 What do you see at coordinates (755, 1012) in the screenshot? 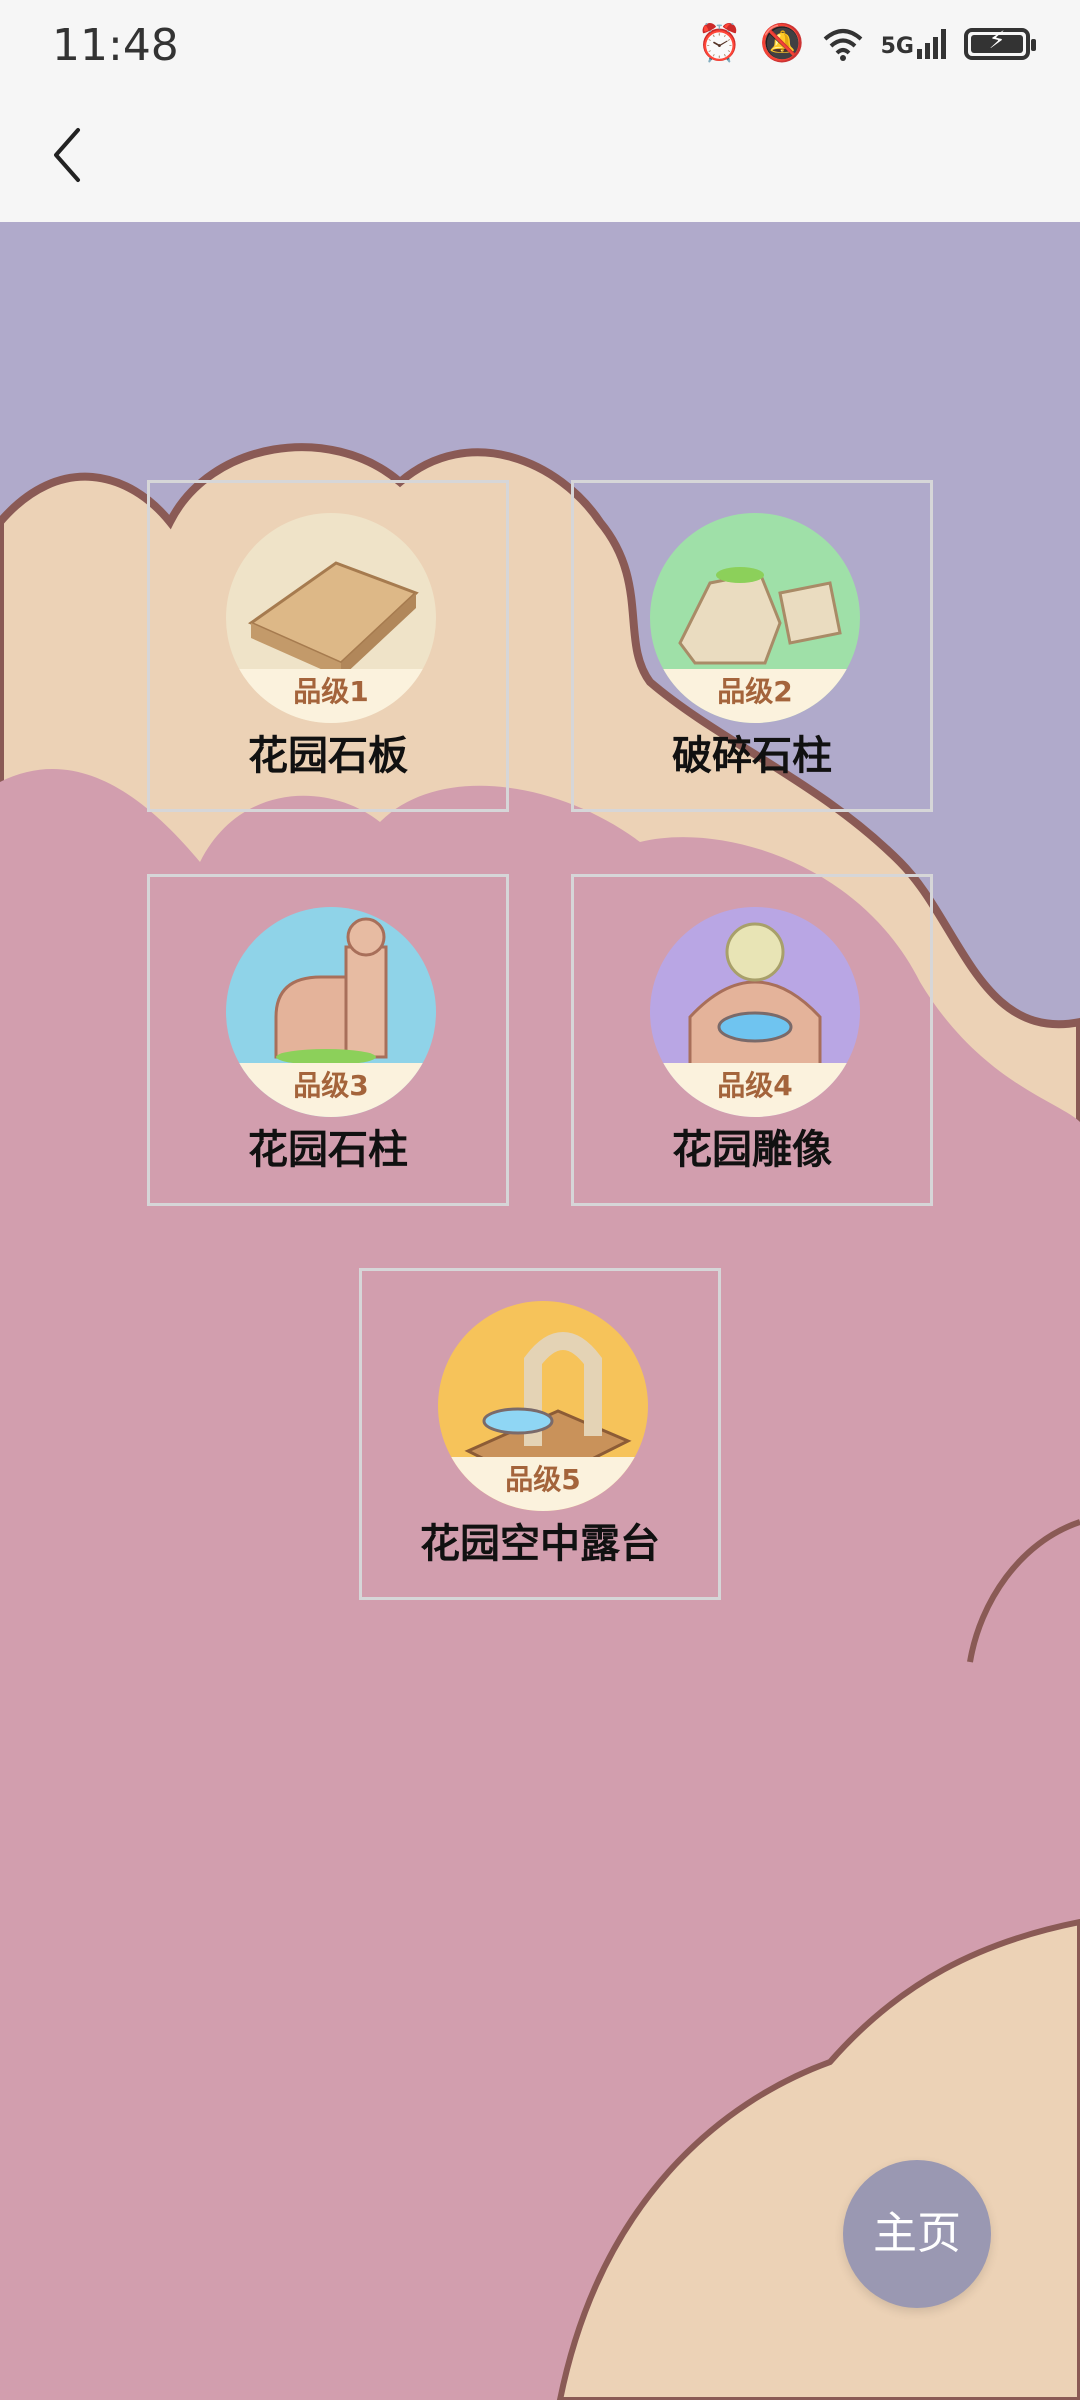
I see `item-badge: 品级4` at bounding box center [755, 1012].